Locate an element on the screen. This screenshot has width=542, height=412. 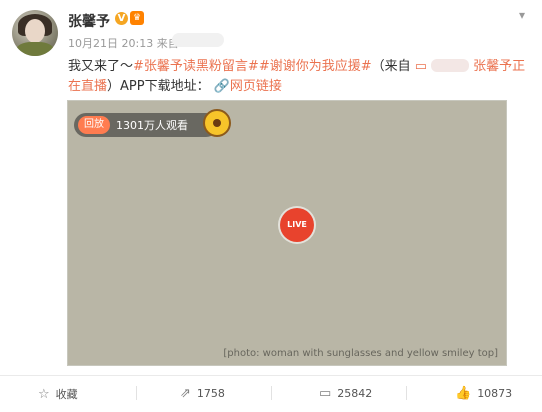
comment-icon: ▭ is located at coordinates (325, 393).